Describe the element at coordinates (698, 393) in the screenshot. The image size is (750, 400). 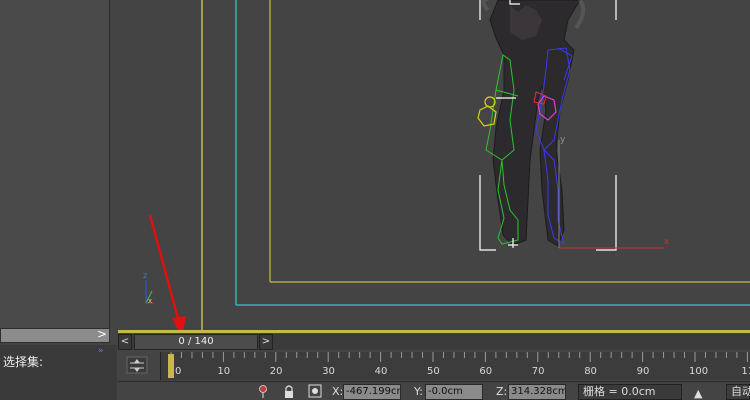
I see `key-filter-icon: ▲` at that location.